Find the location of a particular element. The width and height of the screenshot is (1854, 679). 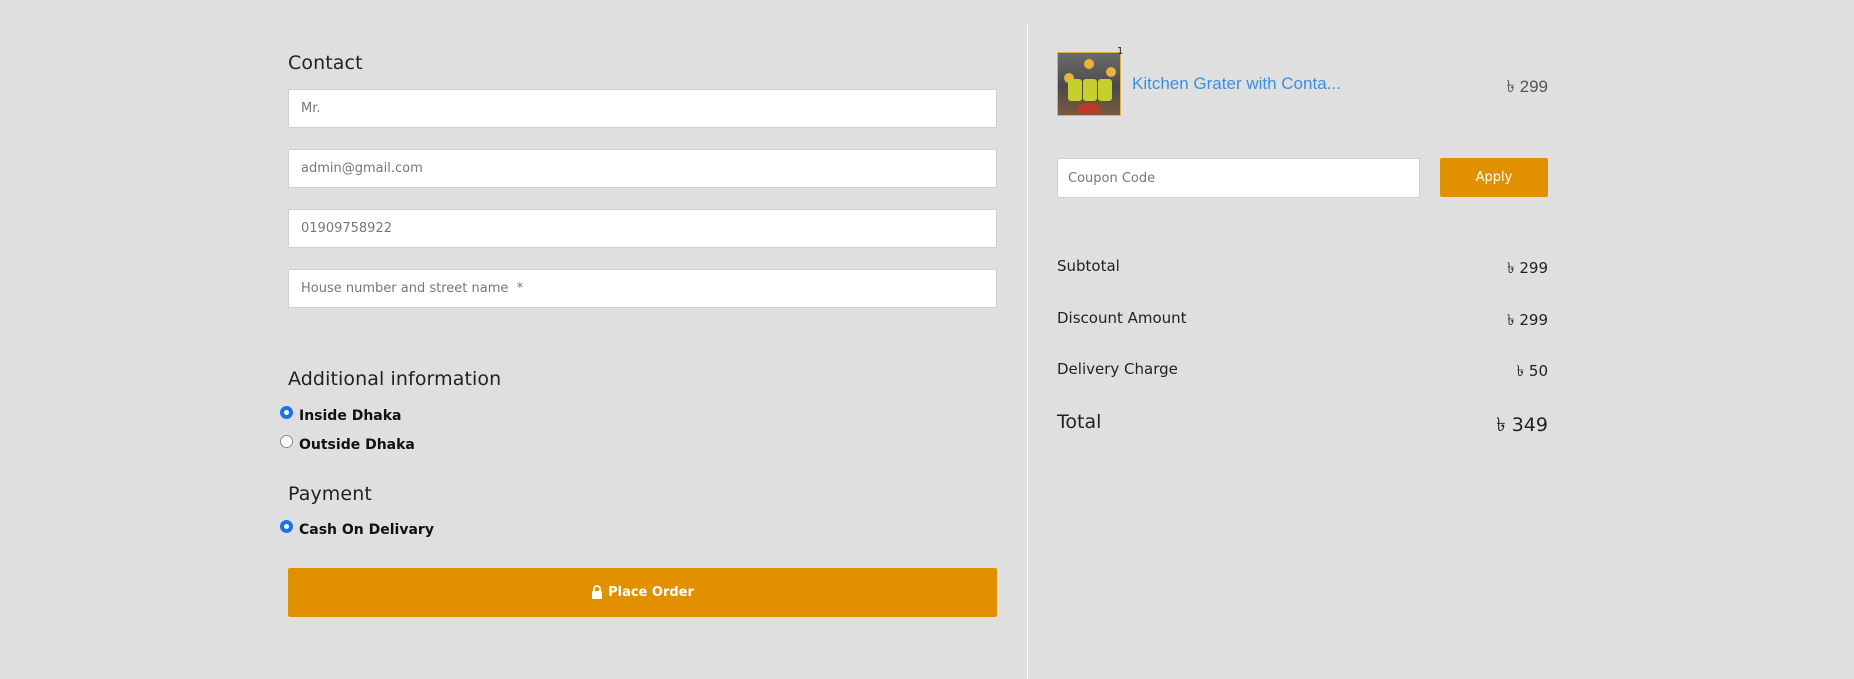

payment-option-cod: Cash On Delivary is located at coordinates (357, 528).